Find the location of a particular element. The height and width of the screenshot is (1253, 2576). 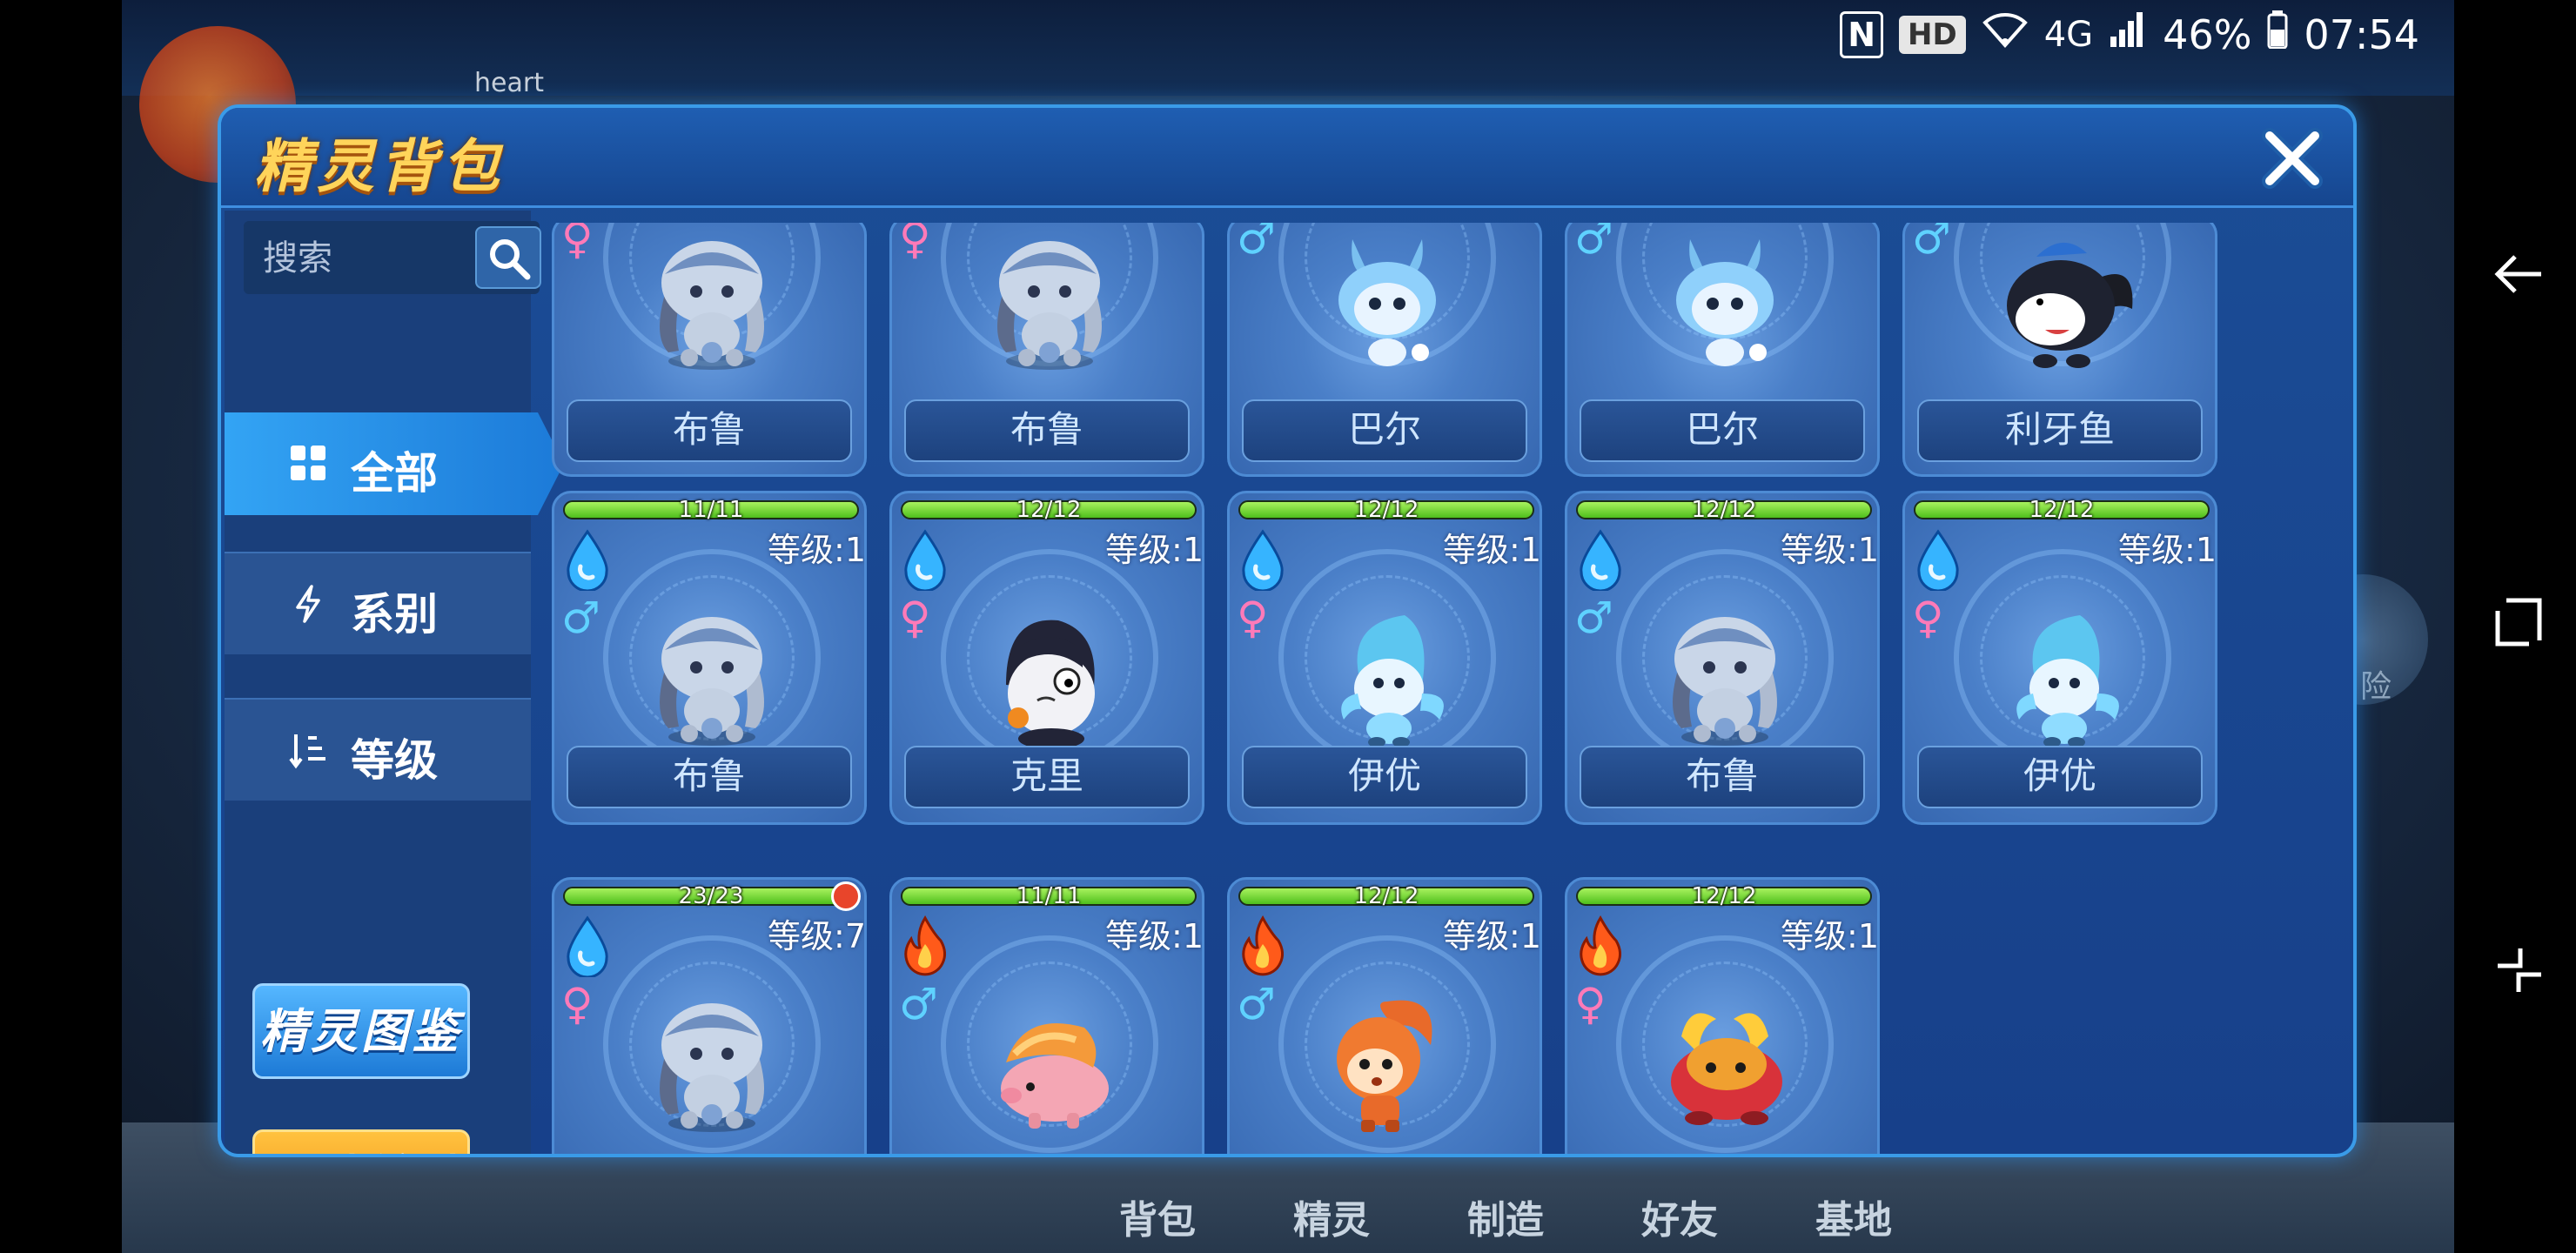

spirit-name: 伊优 is located at coordinates (1385, 777).